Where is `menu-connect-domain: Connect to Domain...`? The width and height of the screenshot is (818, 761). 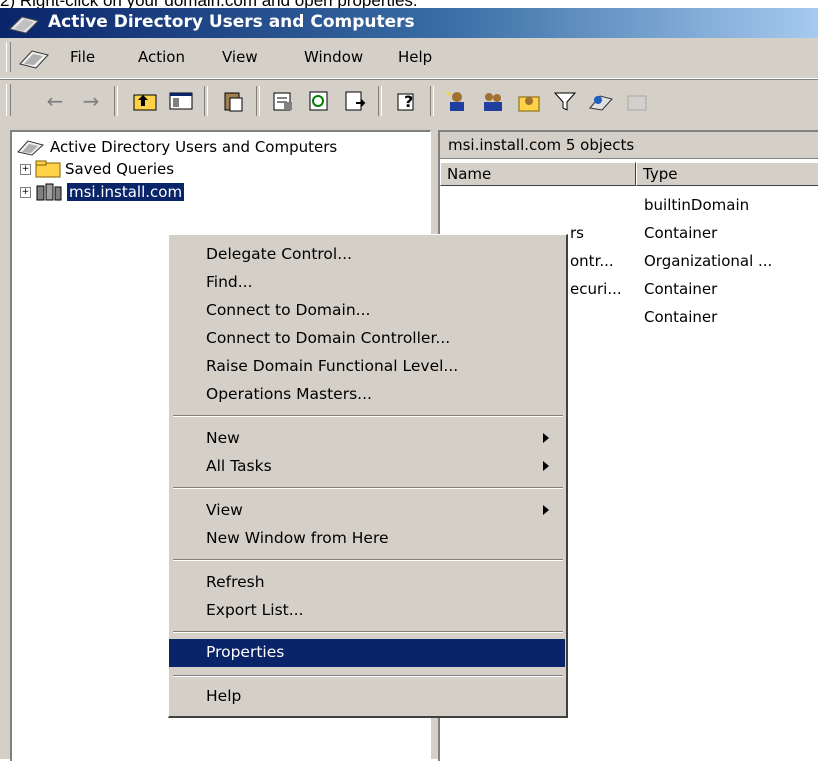 menu-connect-domain: Connect to Domain... is located at coordinates (367, 311).